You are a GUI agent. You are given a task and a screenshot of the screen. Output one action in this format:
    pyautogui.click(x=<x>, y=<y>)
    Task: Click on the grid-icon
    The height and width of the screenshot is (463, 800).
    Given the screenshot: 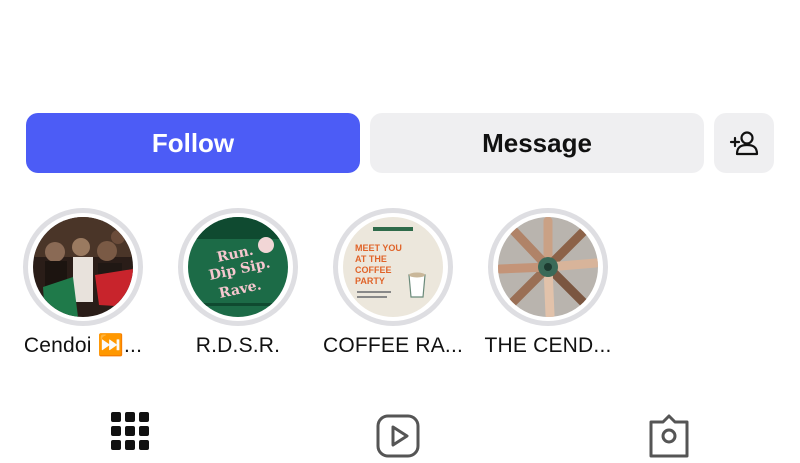 What is the action you would take?
    pyautogui.click(x=130, y=431)
    